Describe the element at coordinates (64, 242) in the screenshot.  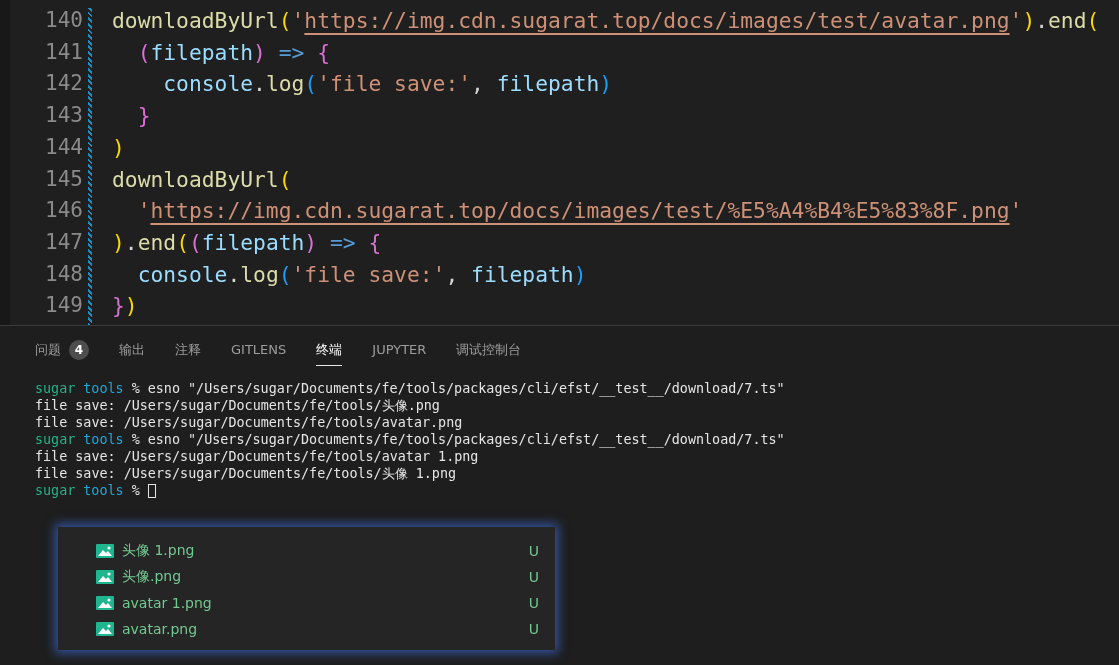
I see `line-number: 147` at that location.